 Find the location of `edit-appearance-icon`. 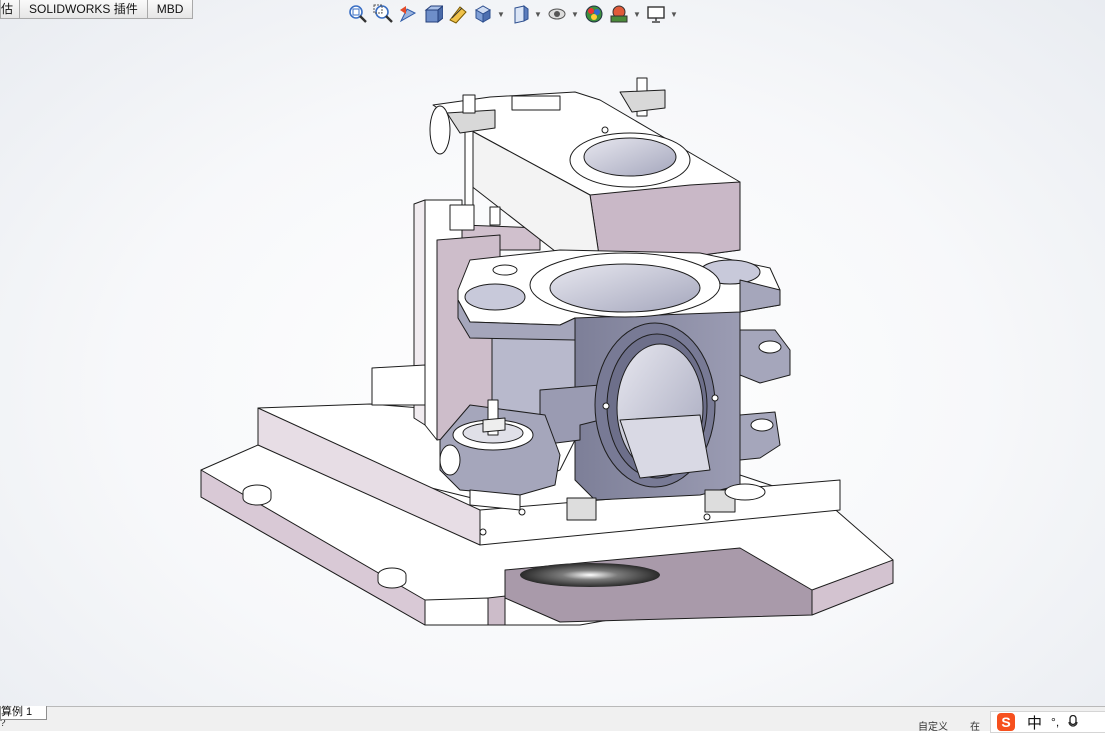

edit-appearance-icon is located at coordinates (594, 14).